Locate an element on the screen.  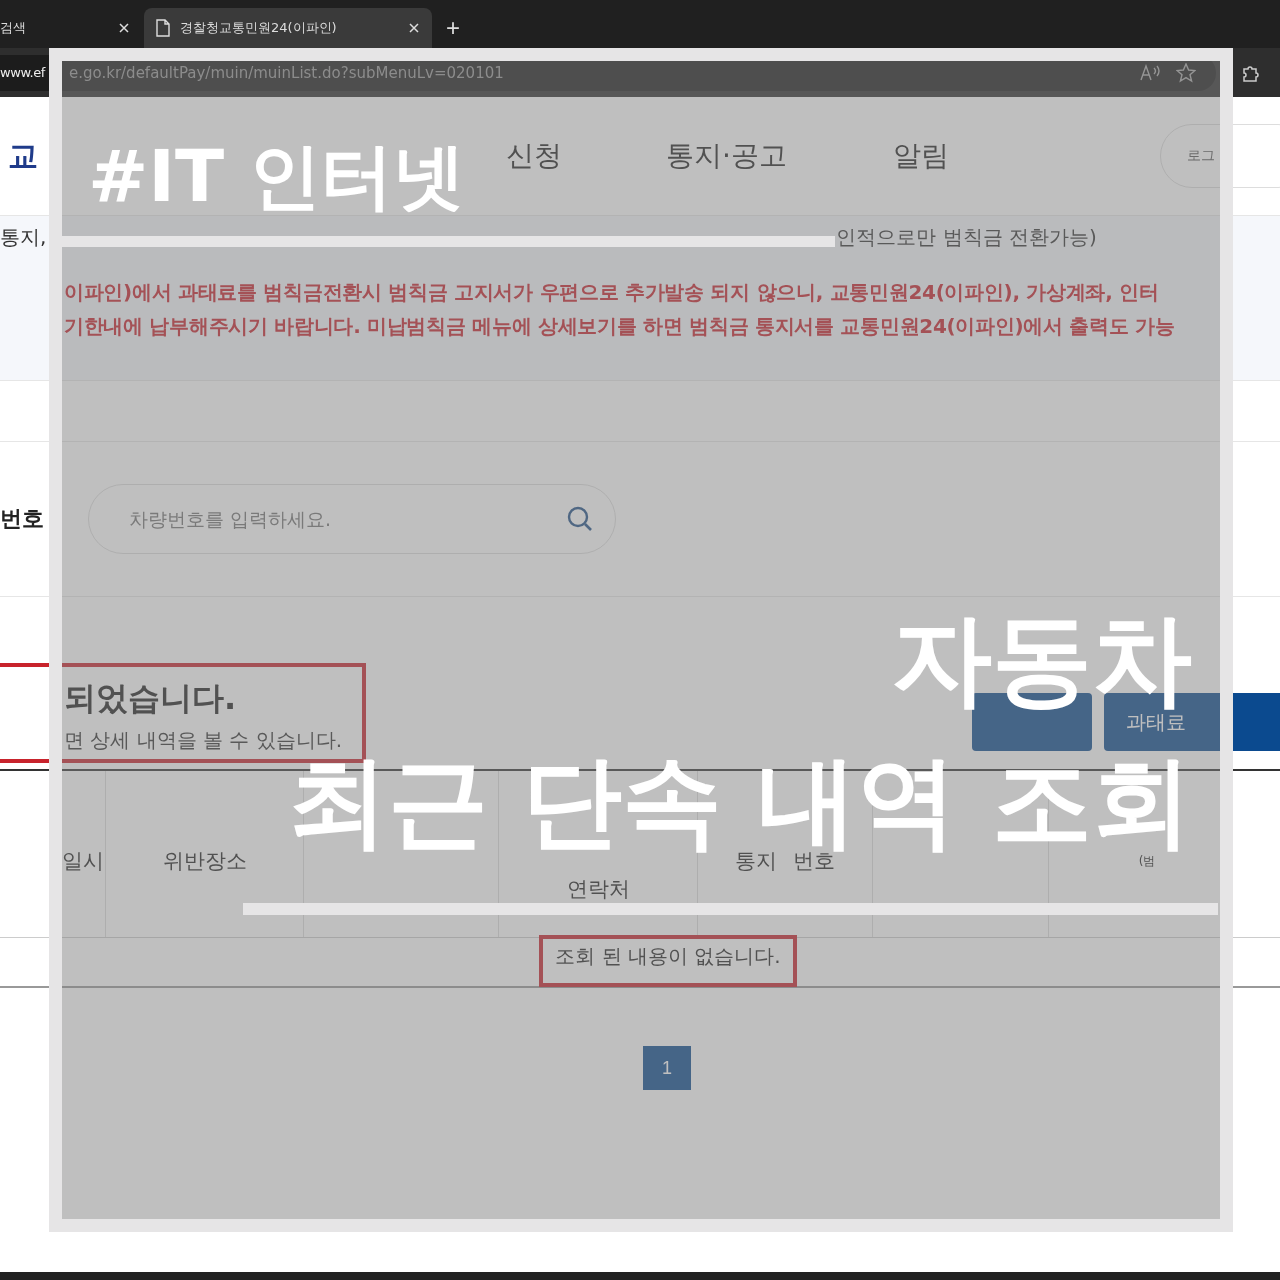
column-header: 일시 is located at coordinates (82, 861).